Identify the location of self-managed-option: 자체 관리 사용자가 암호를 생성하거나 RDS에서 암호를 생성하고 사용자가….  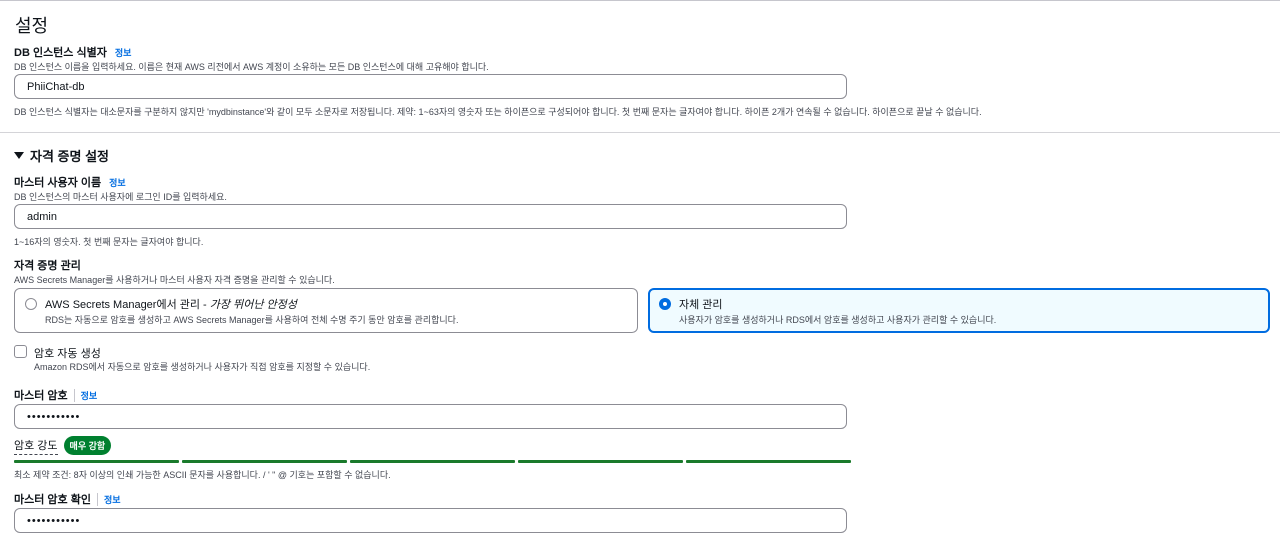
(959, 310).